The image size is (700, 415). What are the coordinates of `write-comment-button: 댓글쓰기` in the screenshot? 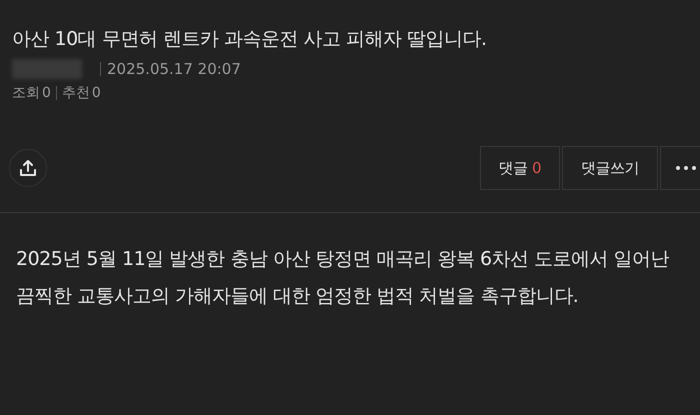 It's located at (610, 168).